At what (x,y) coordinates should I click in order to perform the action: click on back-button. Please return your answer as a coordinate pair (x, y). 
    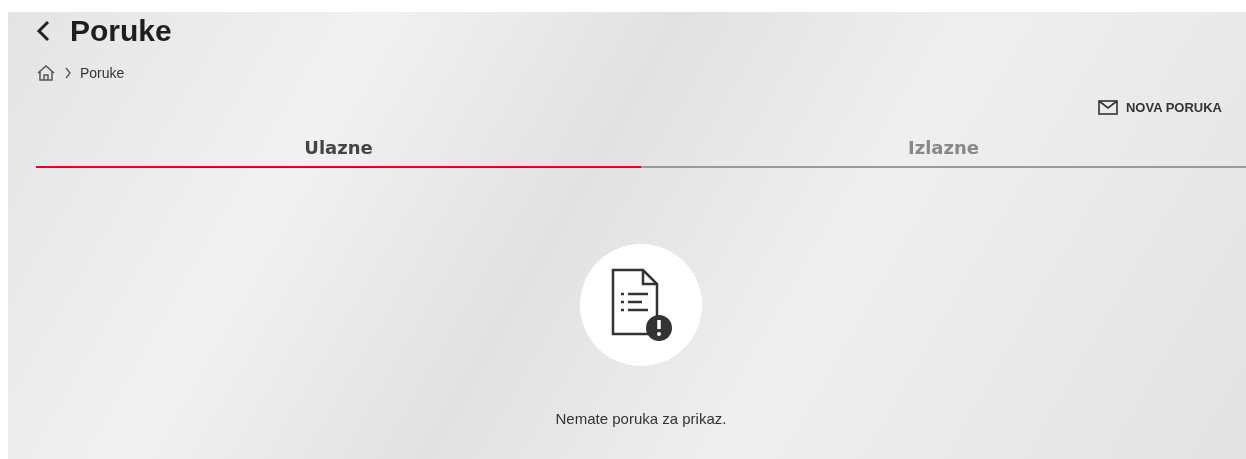
    Looking at the image, I should click on (43, 31).